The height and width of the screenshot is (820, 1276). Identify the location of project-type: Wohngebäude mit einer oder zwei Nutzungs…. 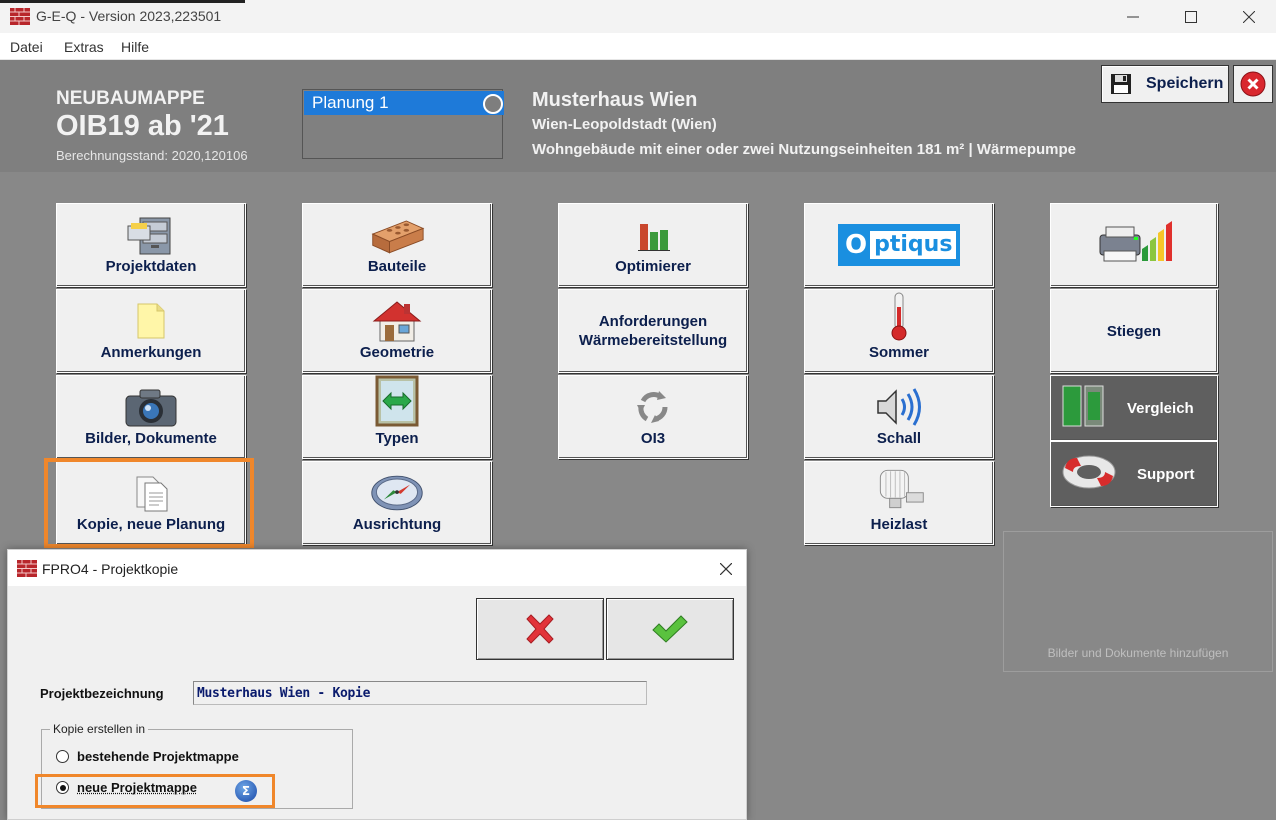
(804, 149).